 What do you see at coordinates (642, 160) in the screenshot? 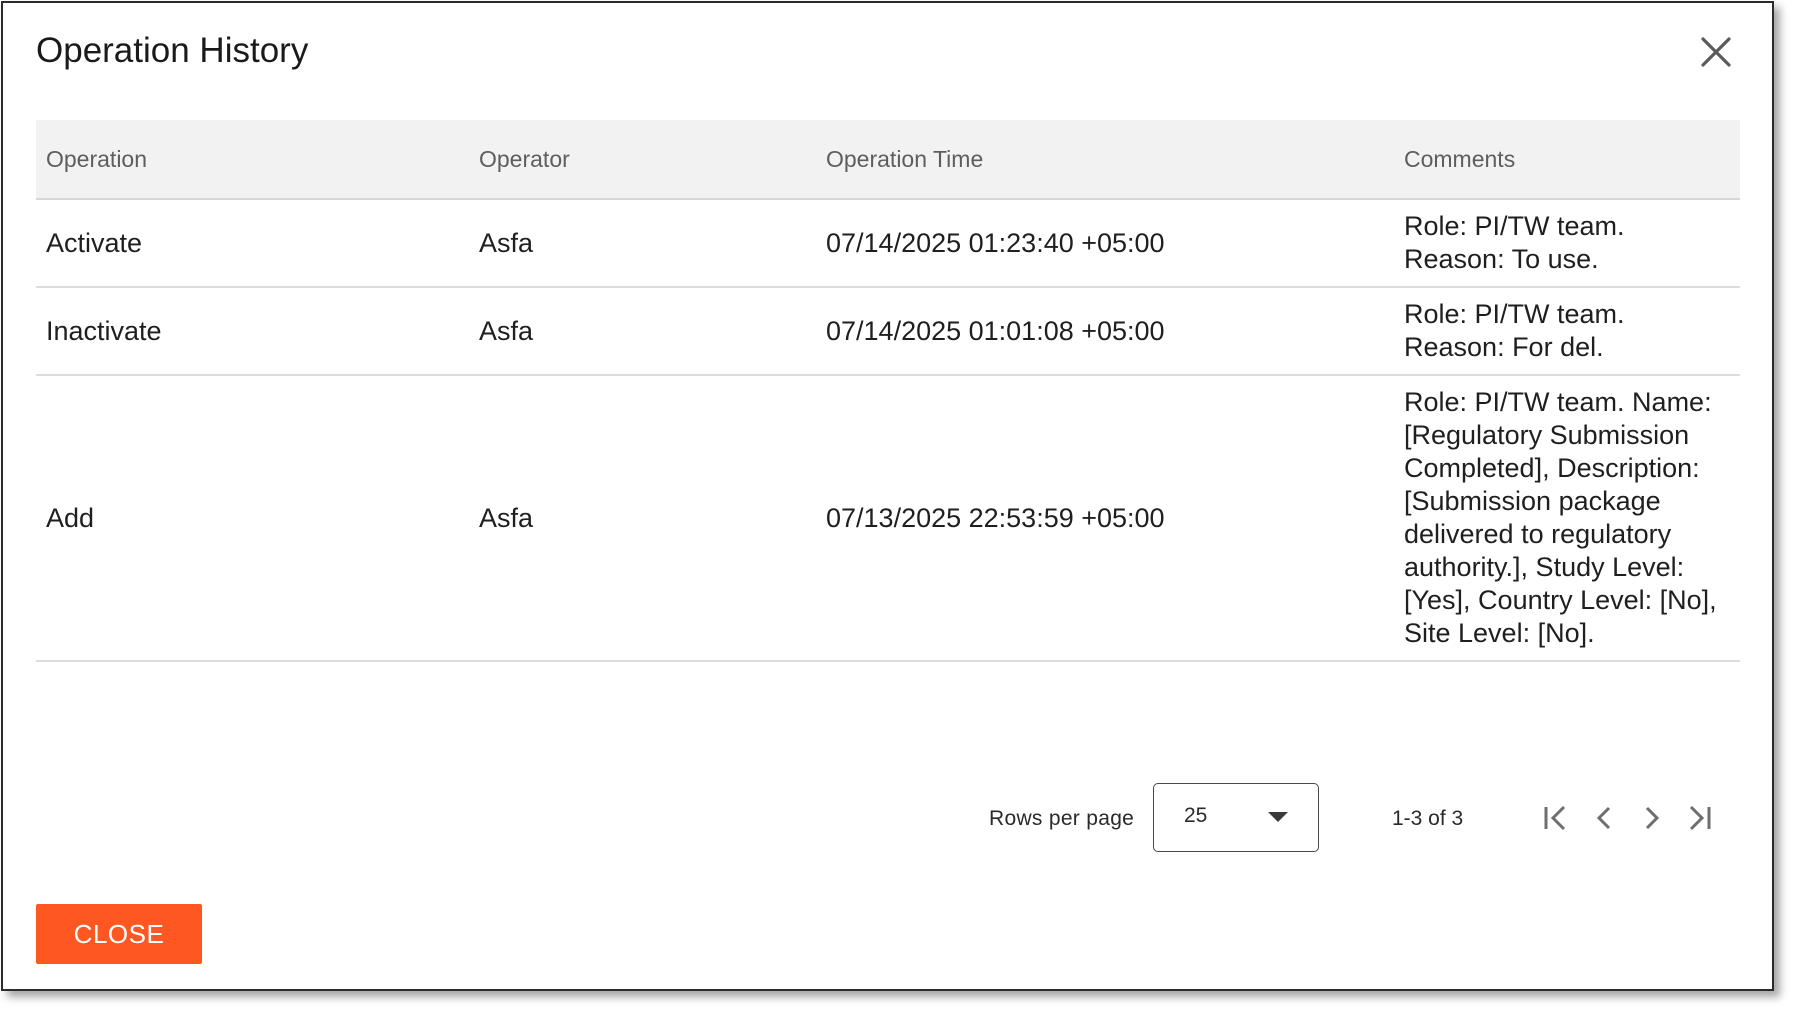
I see `column-header-operator: Operator` at bounding box center [642, 160].